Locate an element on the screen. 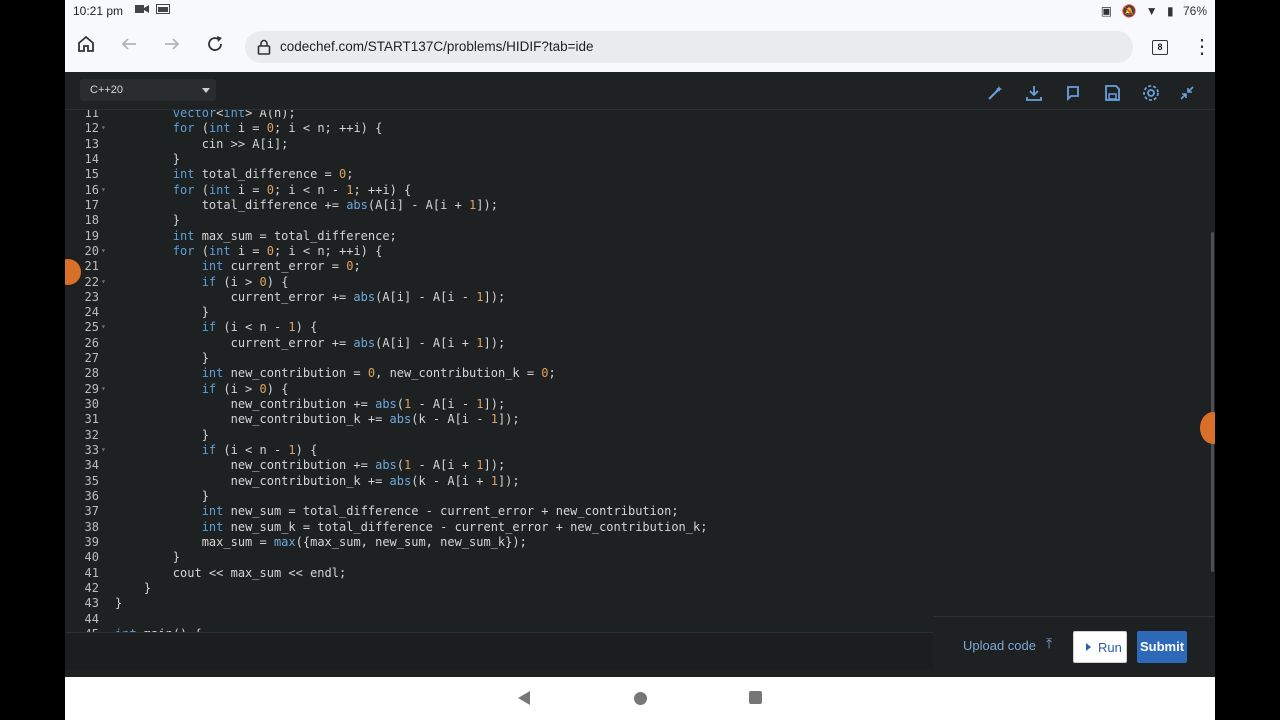 The width and height of the screenshot is (1280, 720). line-number: 33 is located at coordinates (91, 450).